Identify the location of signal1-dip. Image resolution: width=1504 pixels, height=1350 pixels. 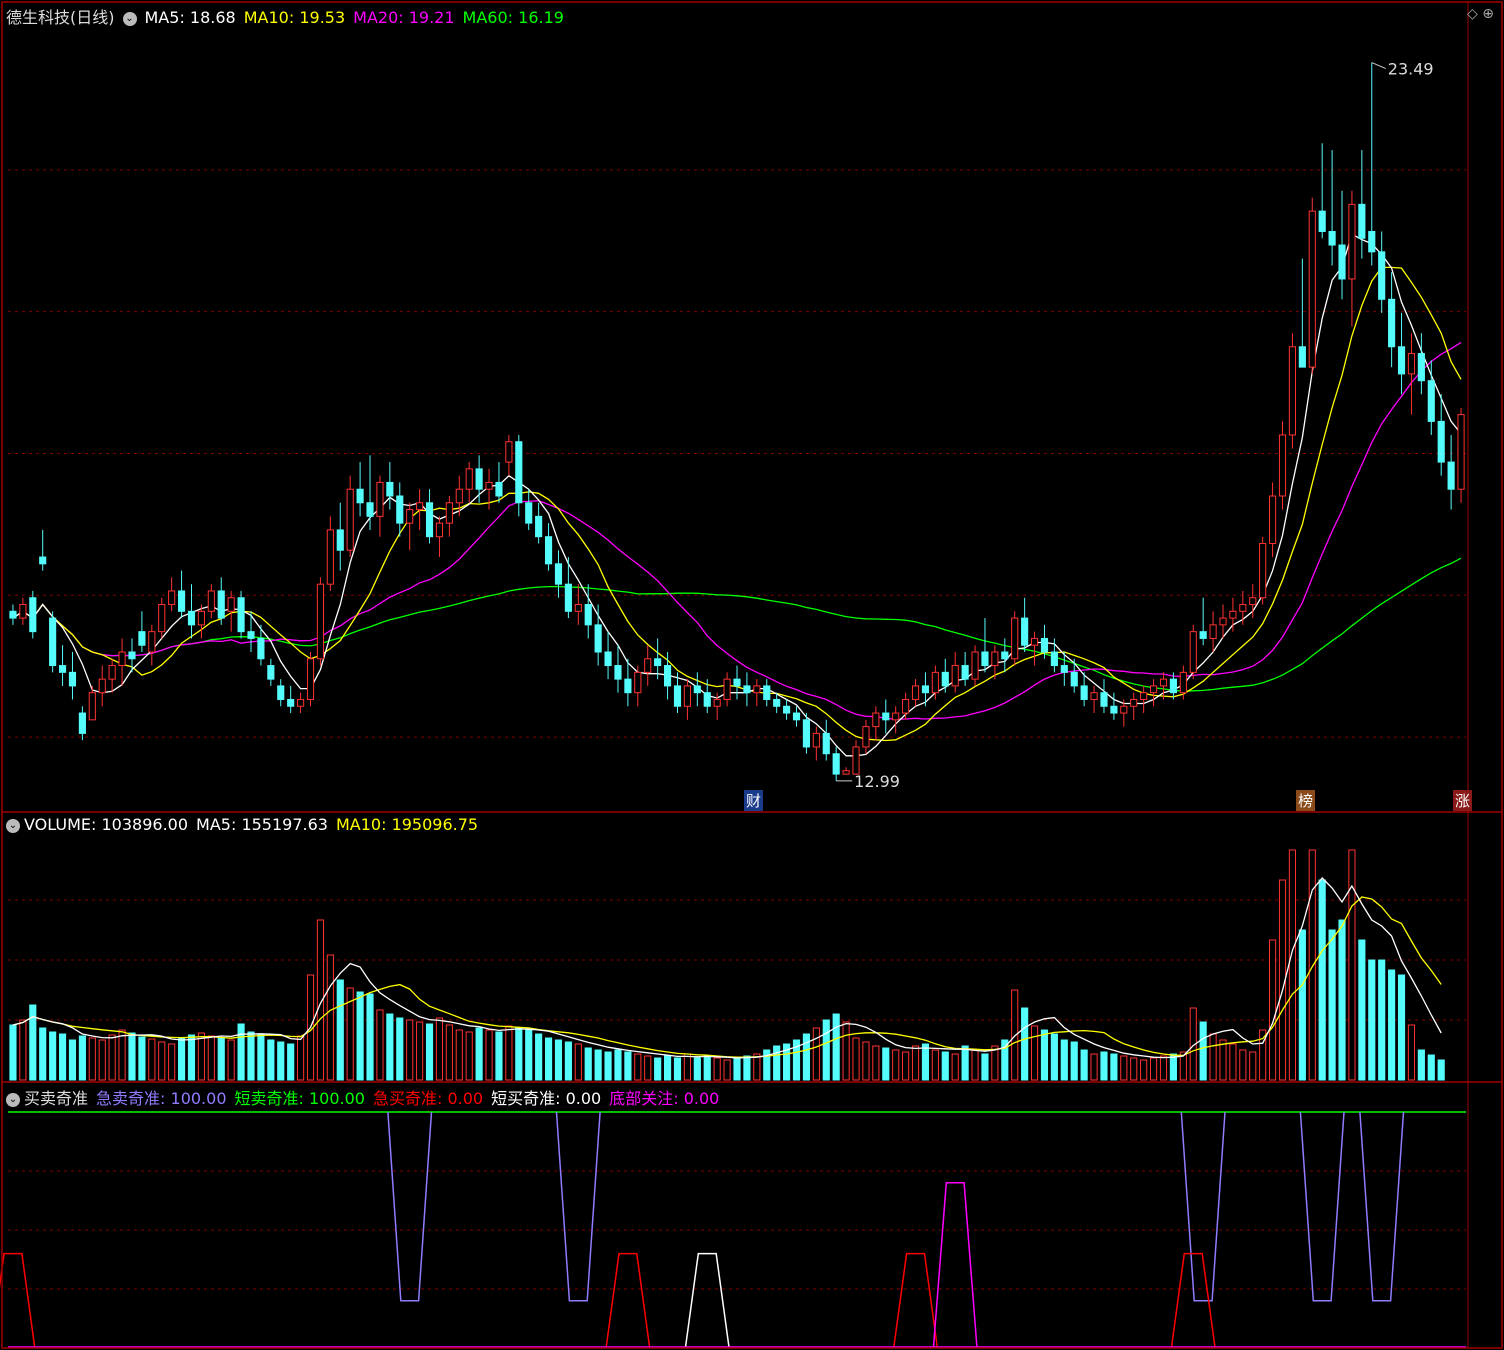
(1382, 1206).